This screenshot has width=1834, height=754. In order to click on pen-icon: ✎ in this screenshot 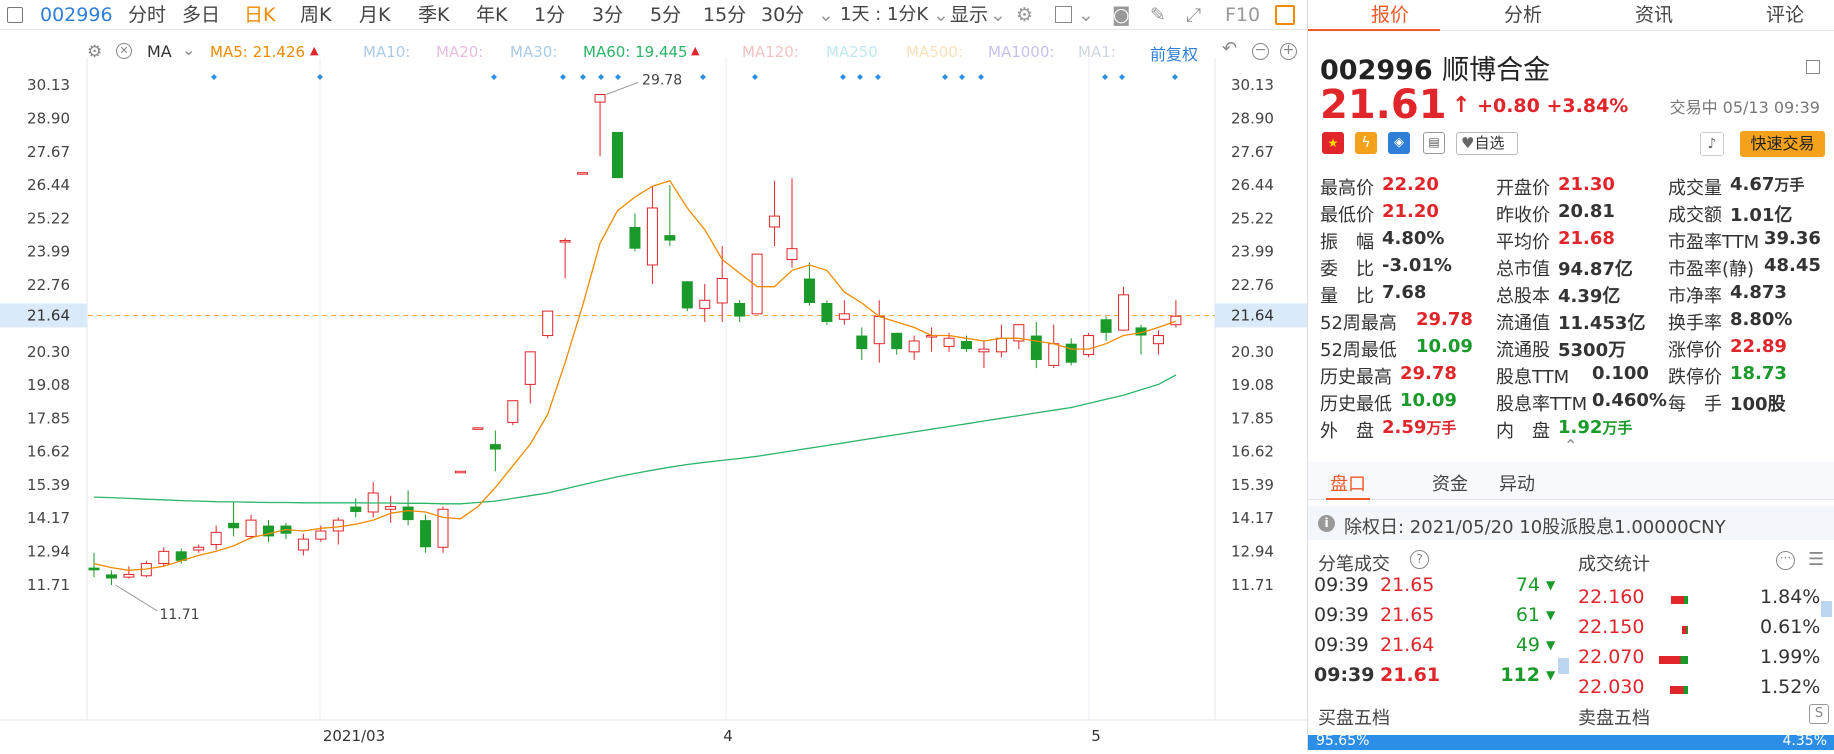, I will do `click(1158, 15)`.